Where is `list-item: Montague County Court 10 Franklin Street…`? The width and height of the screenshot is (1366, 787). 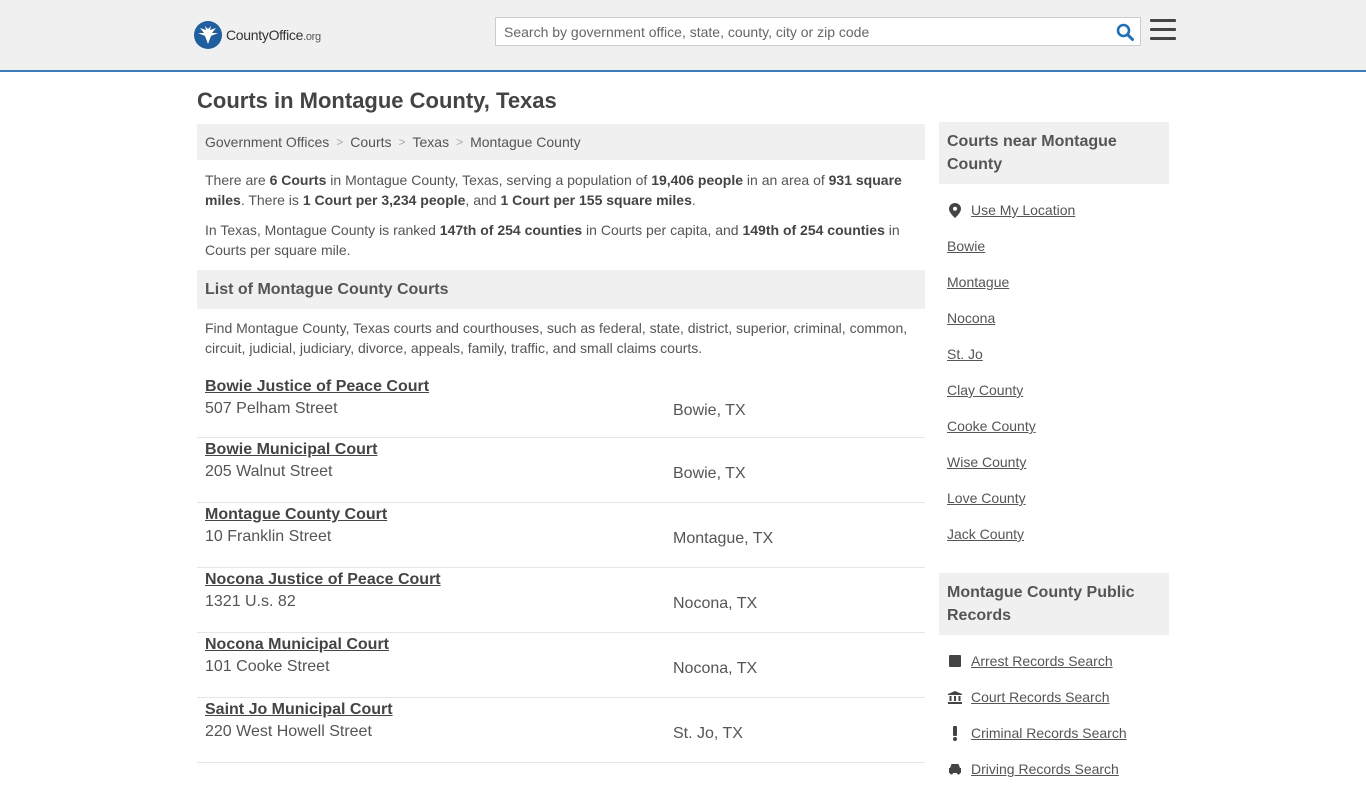
list-item: Montague County Court 10 Franklin Street… is located at coordinates (561, 535).